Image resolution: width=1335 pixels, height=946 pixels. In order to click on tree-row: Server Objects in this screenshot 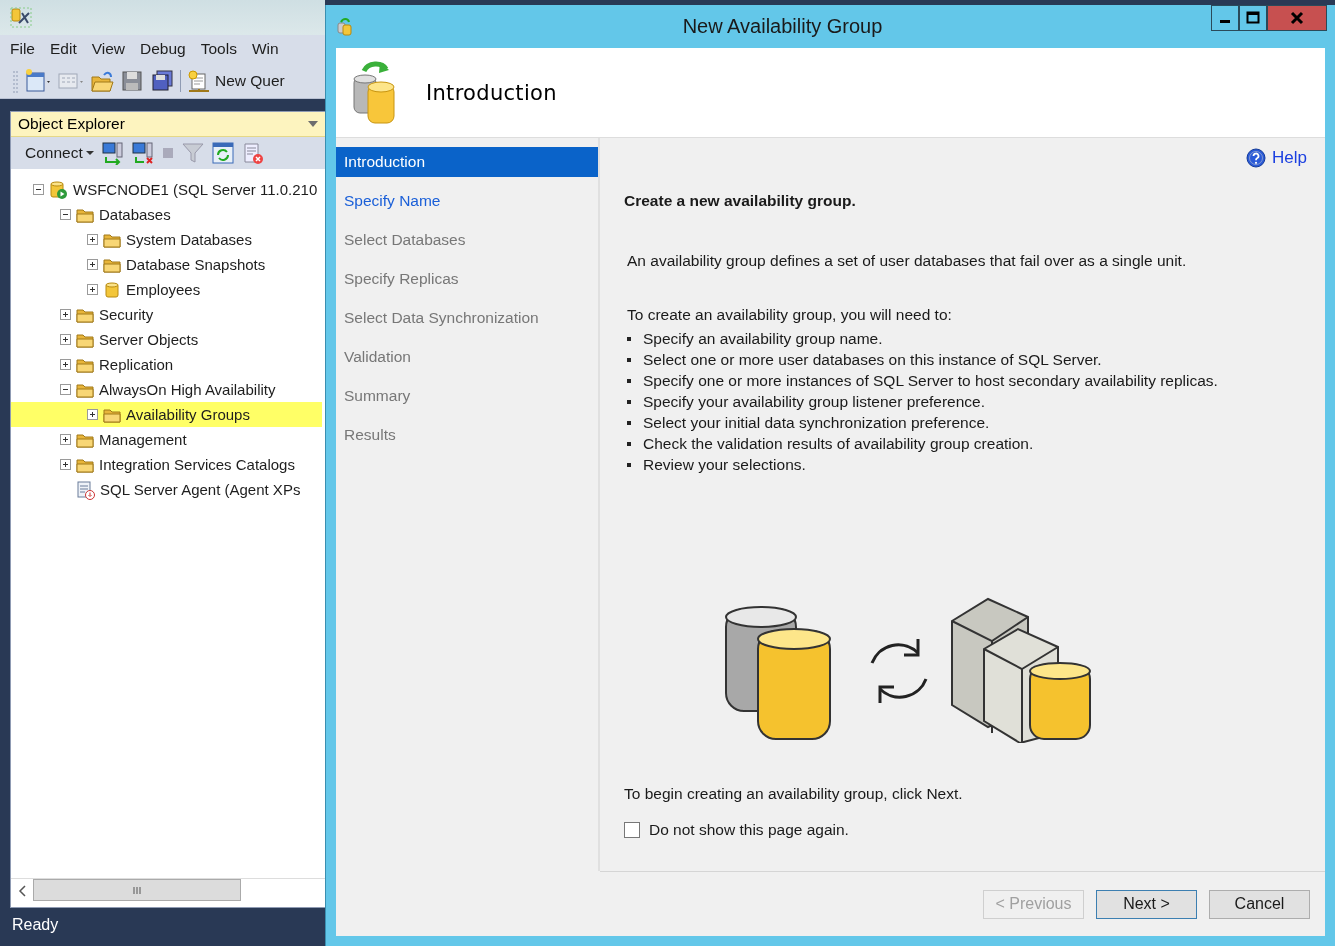, I will do `click(166, 339)`.